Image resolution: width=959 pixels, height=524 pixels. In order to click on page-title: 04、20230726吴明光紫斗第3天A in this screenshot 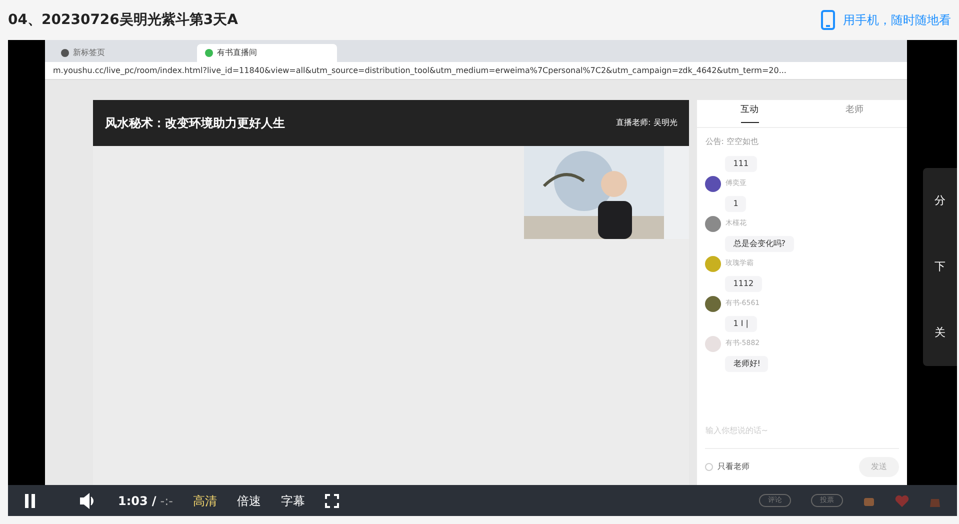, I will do `click(123, 20)`.